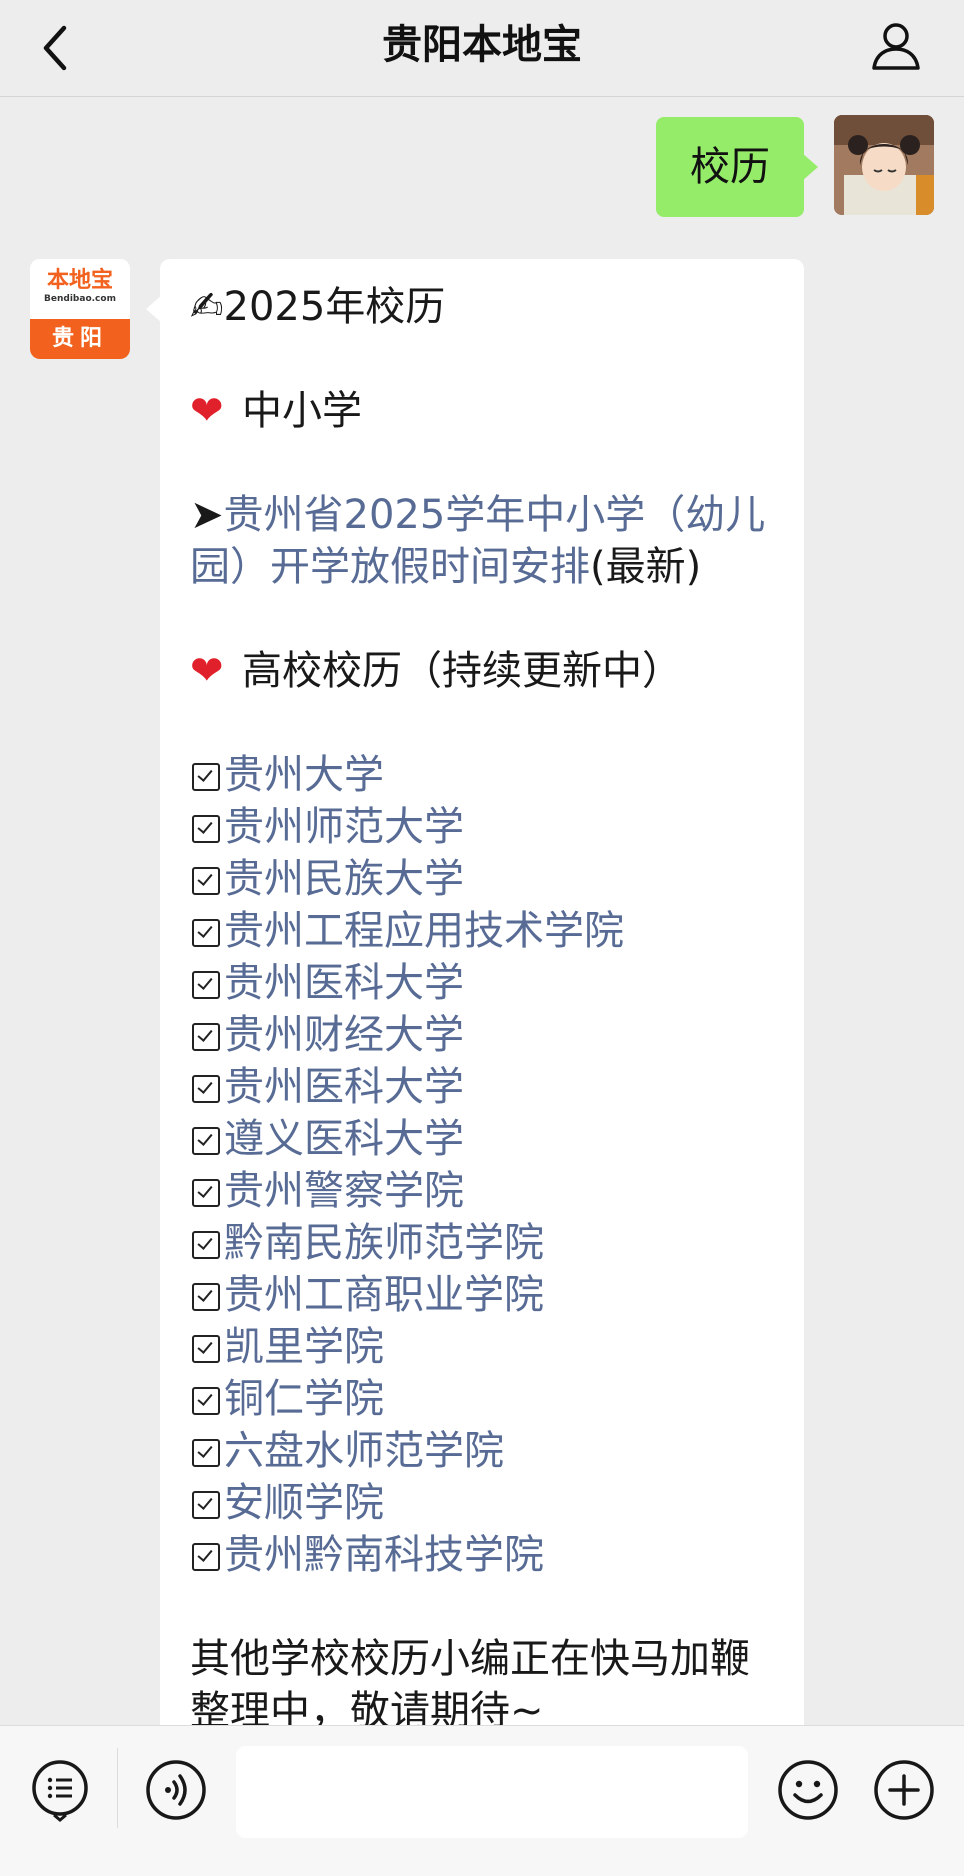 This screenshot has width=964, height=1876. Describe the element at coordinates (318, 307) in the screenshot. I see `message-title: ✍2025年校历` at that location.